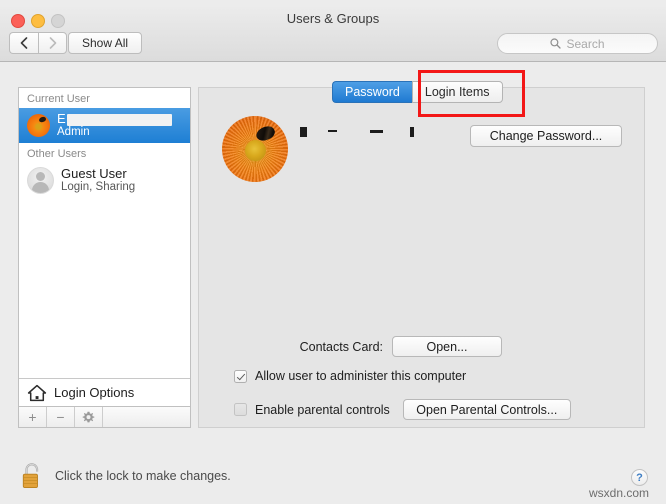 The height and width of the screenshot is (504, 666). I want to click on enable-parental-controls-checkbox, so click(240, 409).